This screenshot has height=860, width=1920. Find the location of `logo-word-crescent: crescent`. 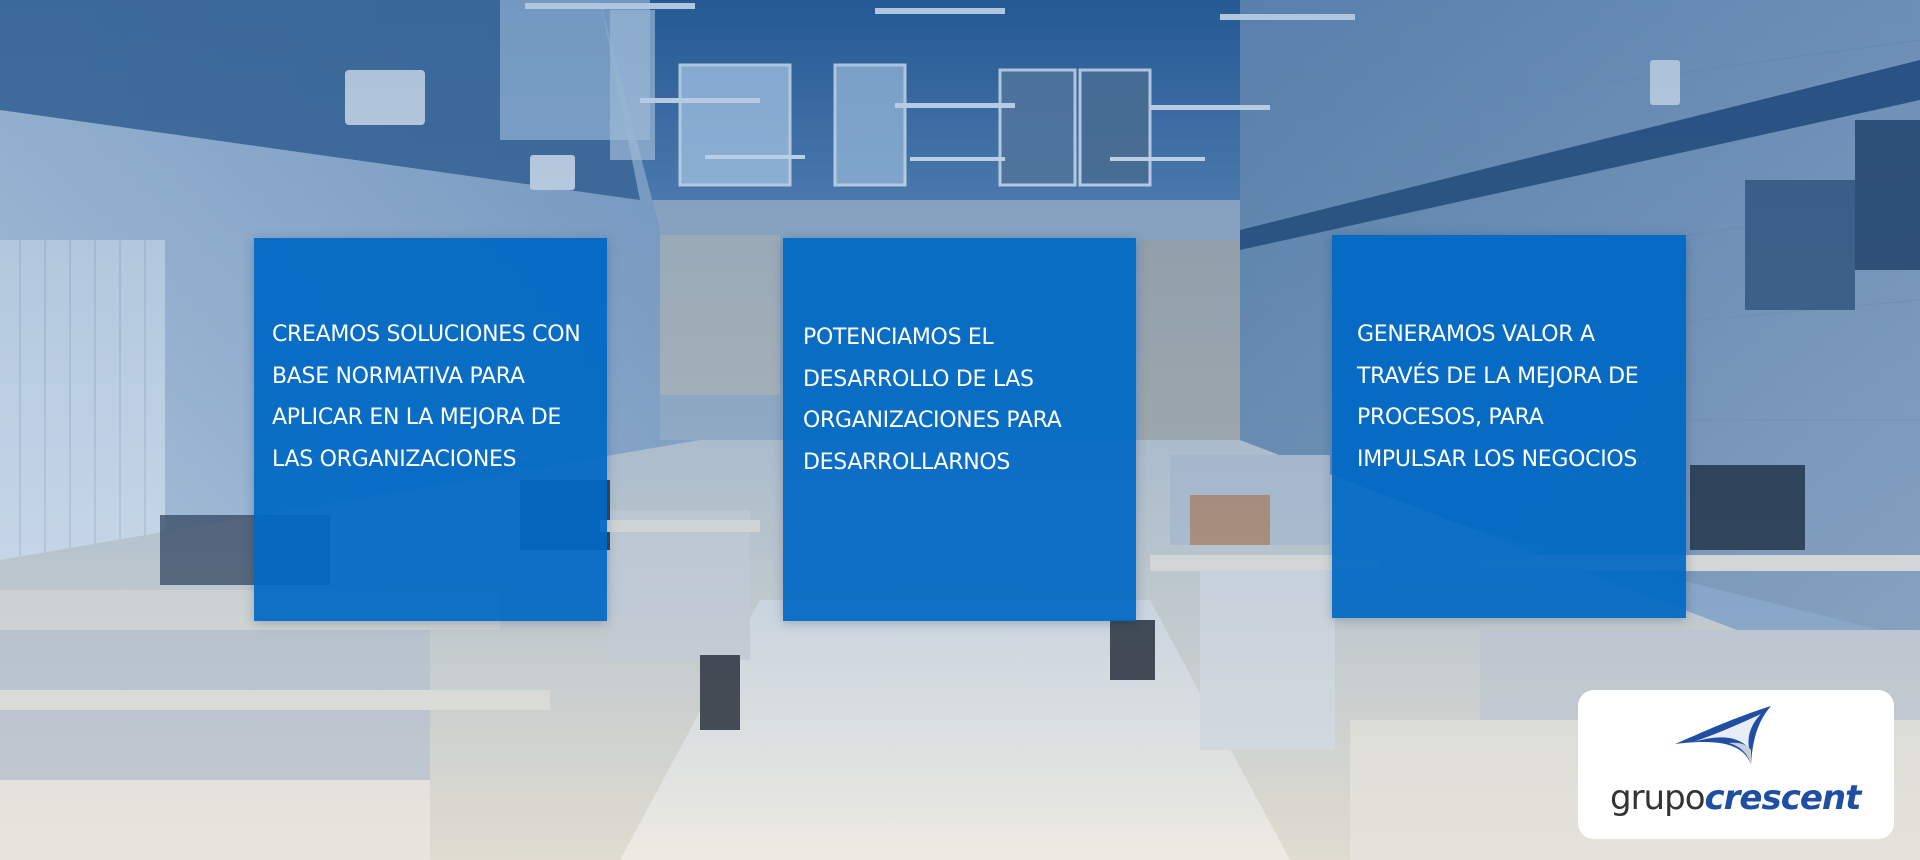

logo-word-crescent: crescent is located at coordinates (1783, 798).